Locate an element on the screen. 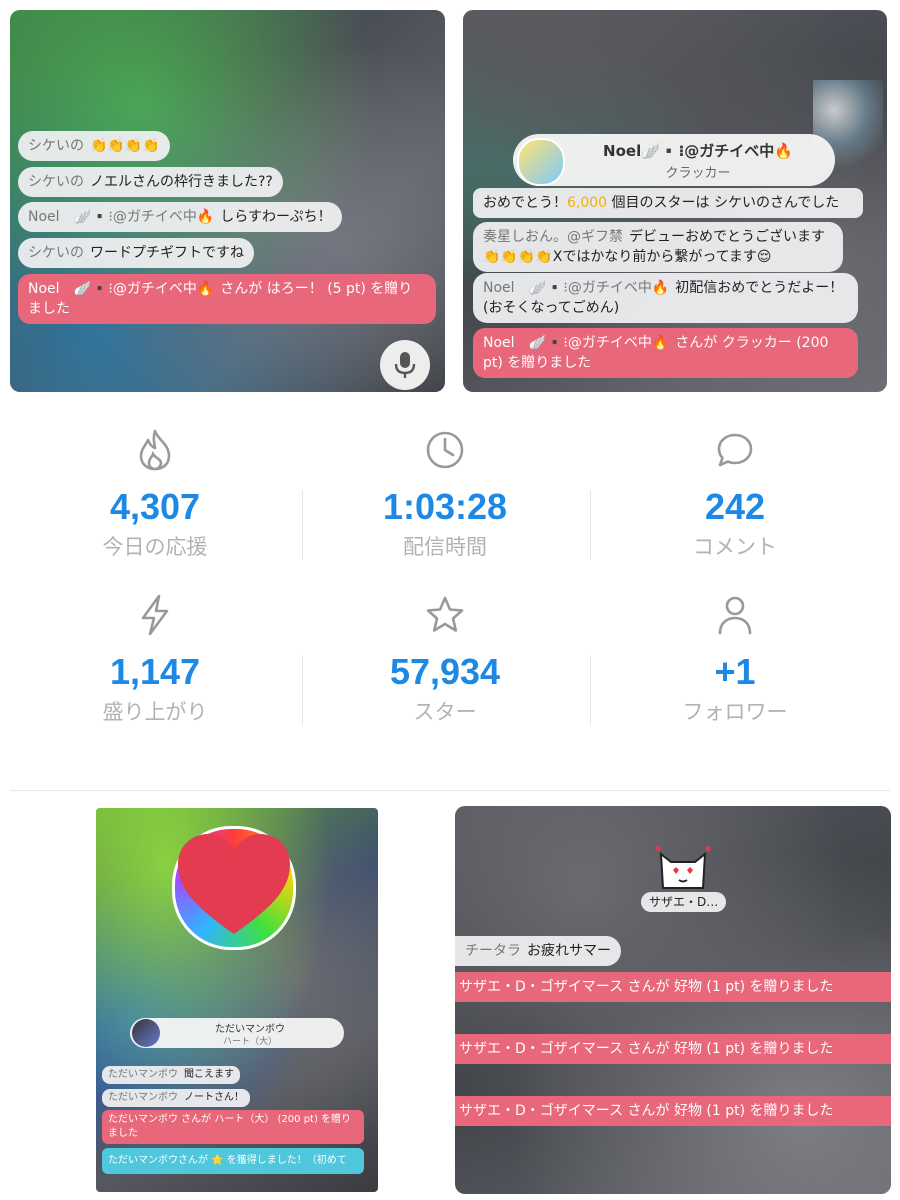  gift-notice: Noel 🪽▪️⁝@ガチイベ中🔥 さんが はろー！ (5 pt) を贈りました is located at coordinates (227, 299).